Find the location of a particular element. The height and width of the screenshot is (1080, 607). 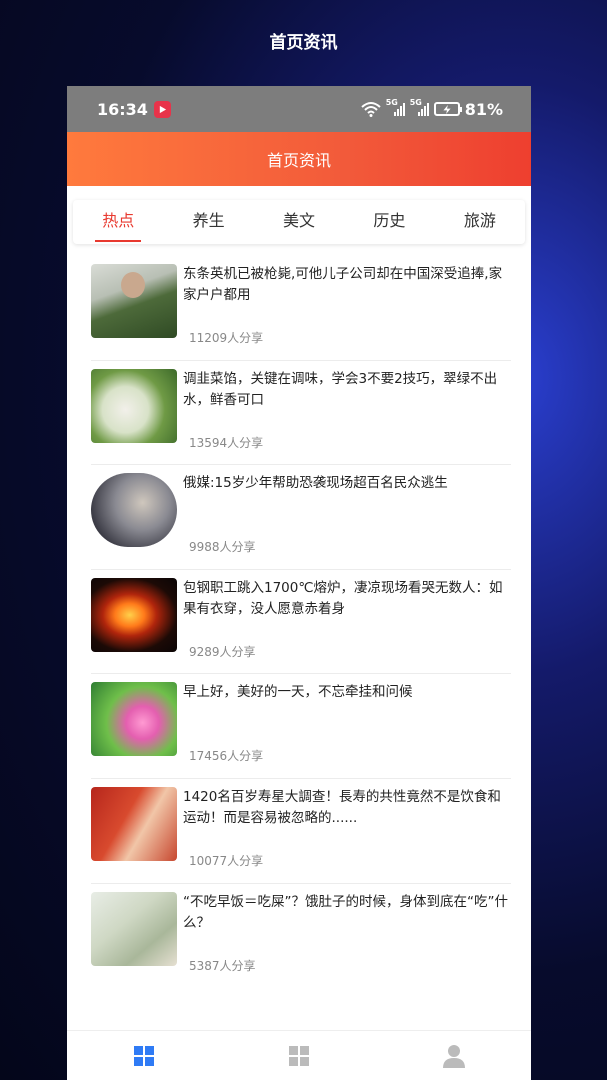

article-title: “不吃早饭＝吃屎”？饿肚子的时候，身体到底在“吃”什么？ is located at coordinates (345, 912).